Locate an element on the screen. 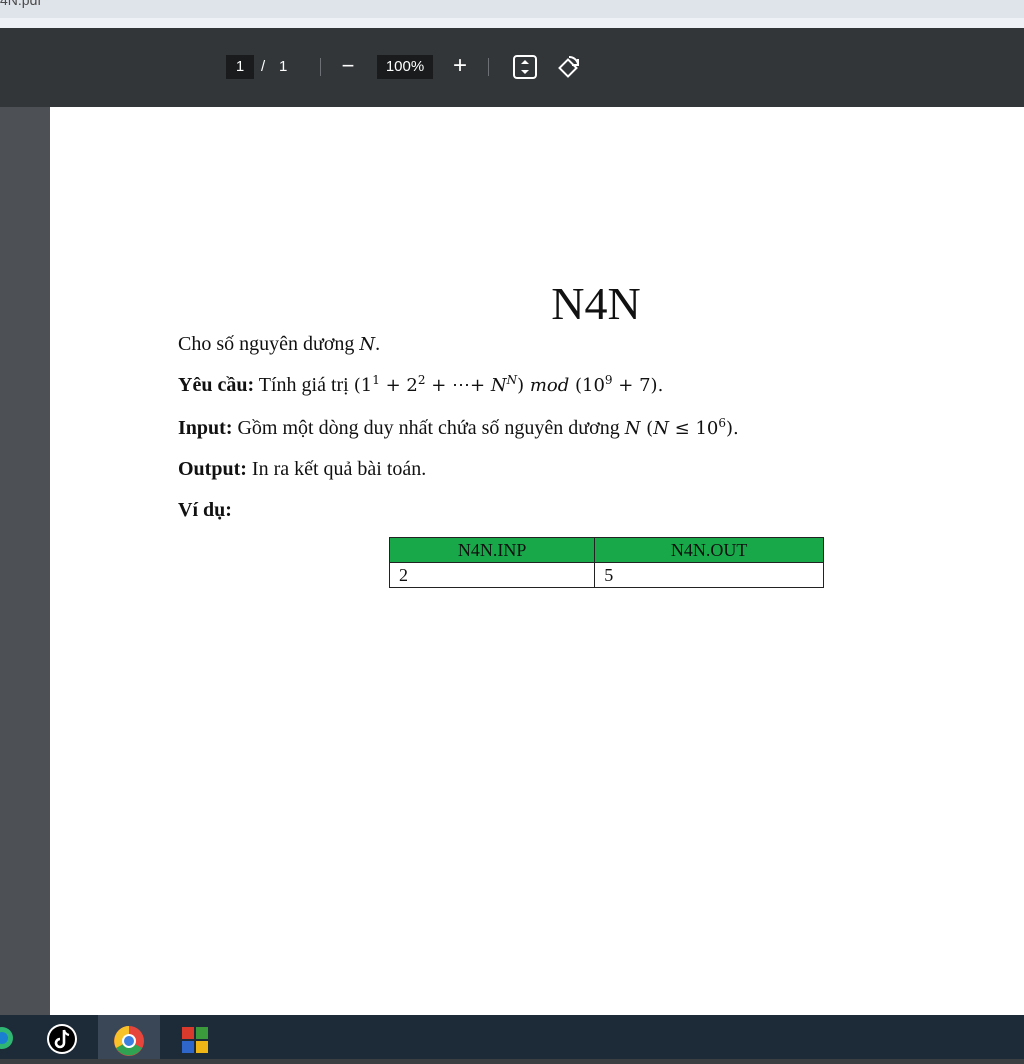 The image size is (1024, 1064). page-number-input: 1 is located at coordinates (240, 67).